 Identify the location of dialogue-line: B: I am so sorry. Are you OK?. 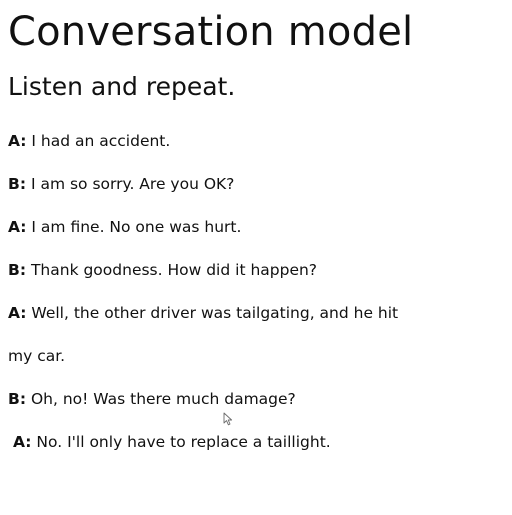
(121, 184).